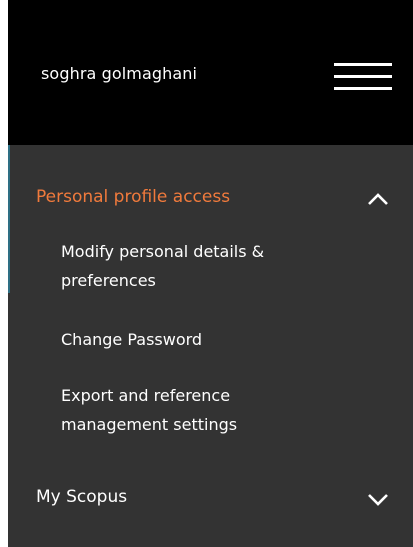 This screenshot has width=413, height=547. What do you see at coordinates (211, 410) in the screenshot?
I see `export-reference-settings-link: Export and reference management settings` at bounding box center [211, 410].